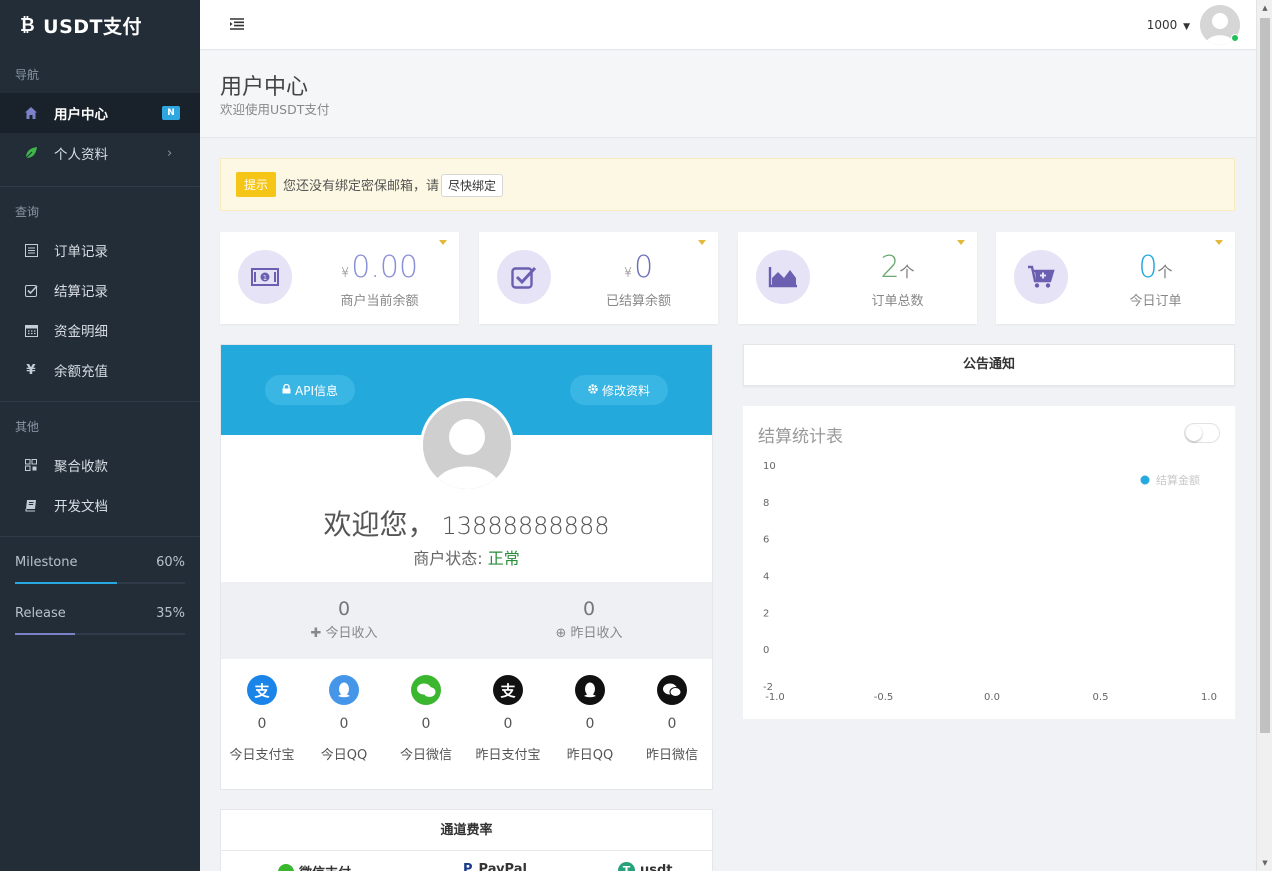 The height and width of the screenshot is (871, 1272). What do you see at coordinates (466, 620) in the screenshot?
I see `income-summary: 0 ✚ 今日收入 0 ⊕ 昨日收入` at bounding box center [466, 620].